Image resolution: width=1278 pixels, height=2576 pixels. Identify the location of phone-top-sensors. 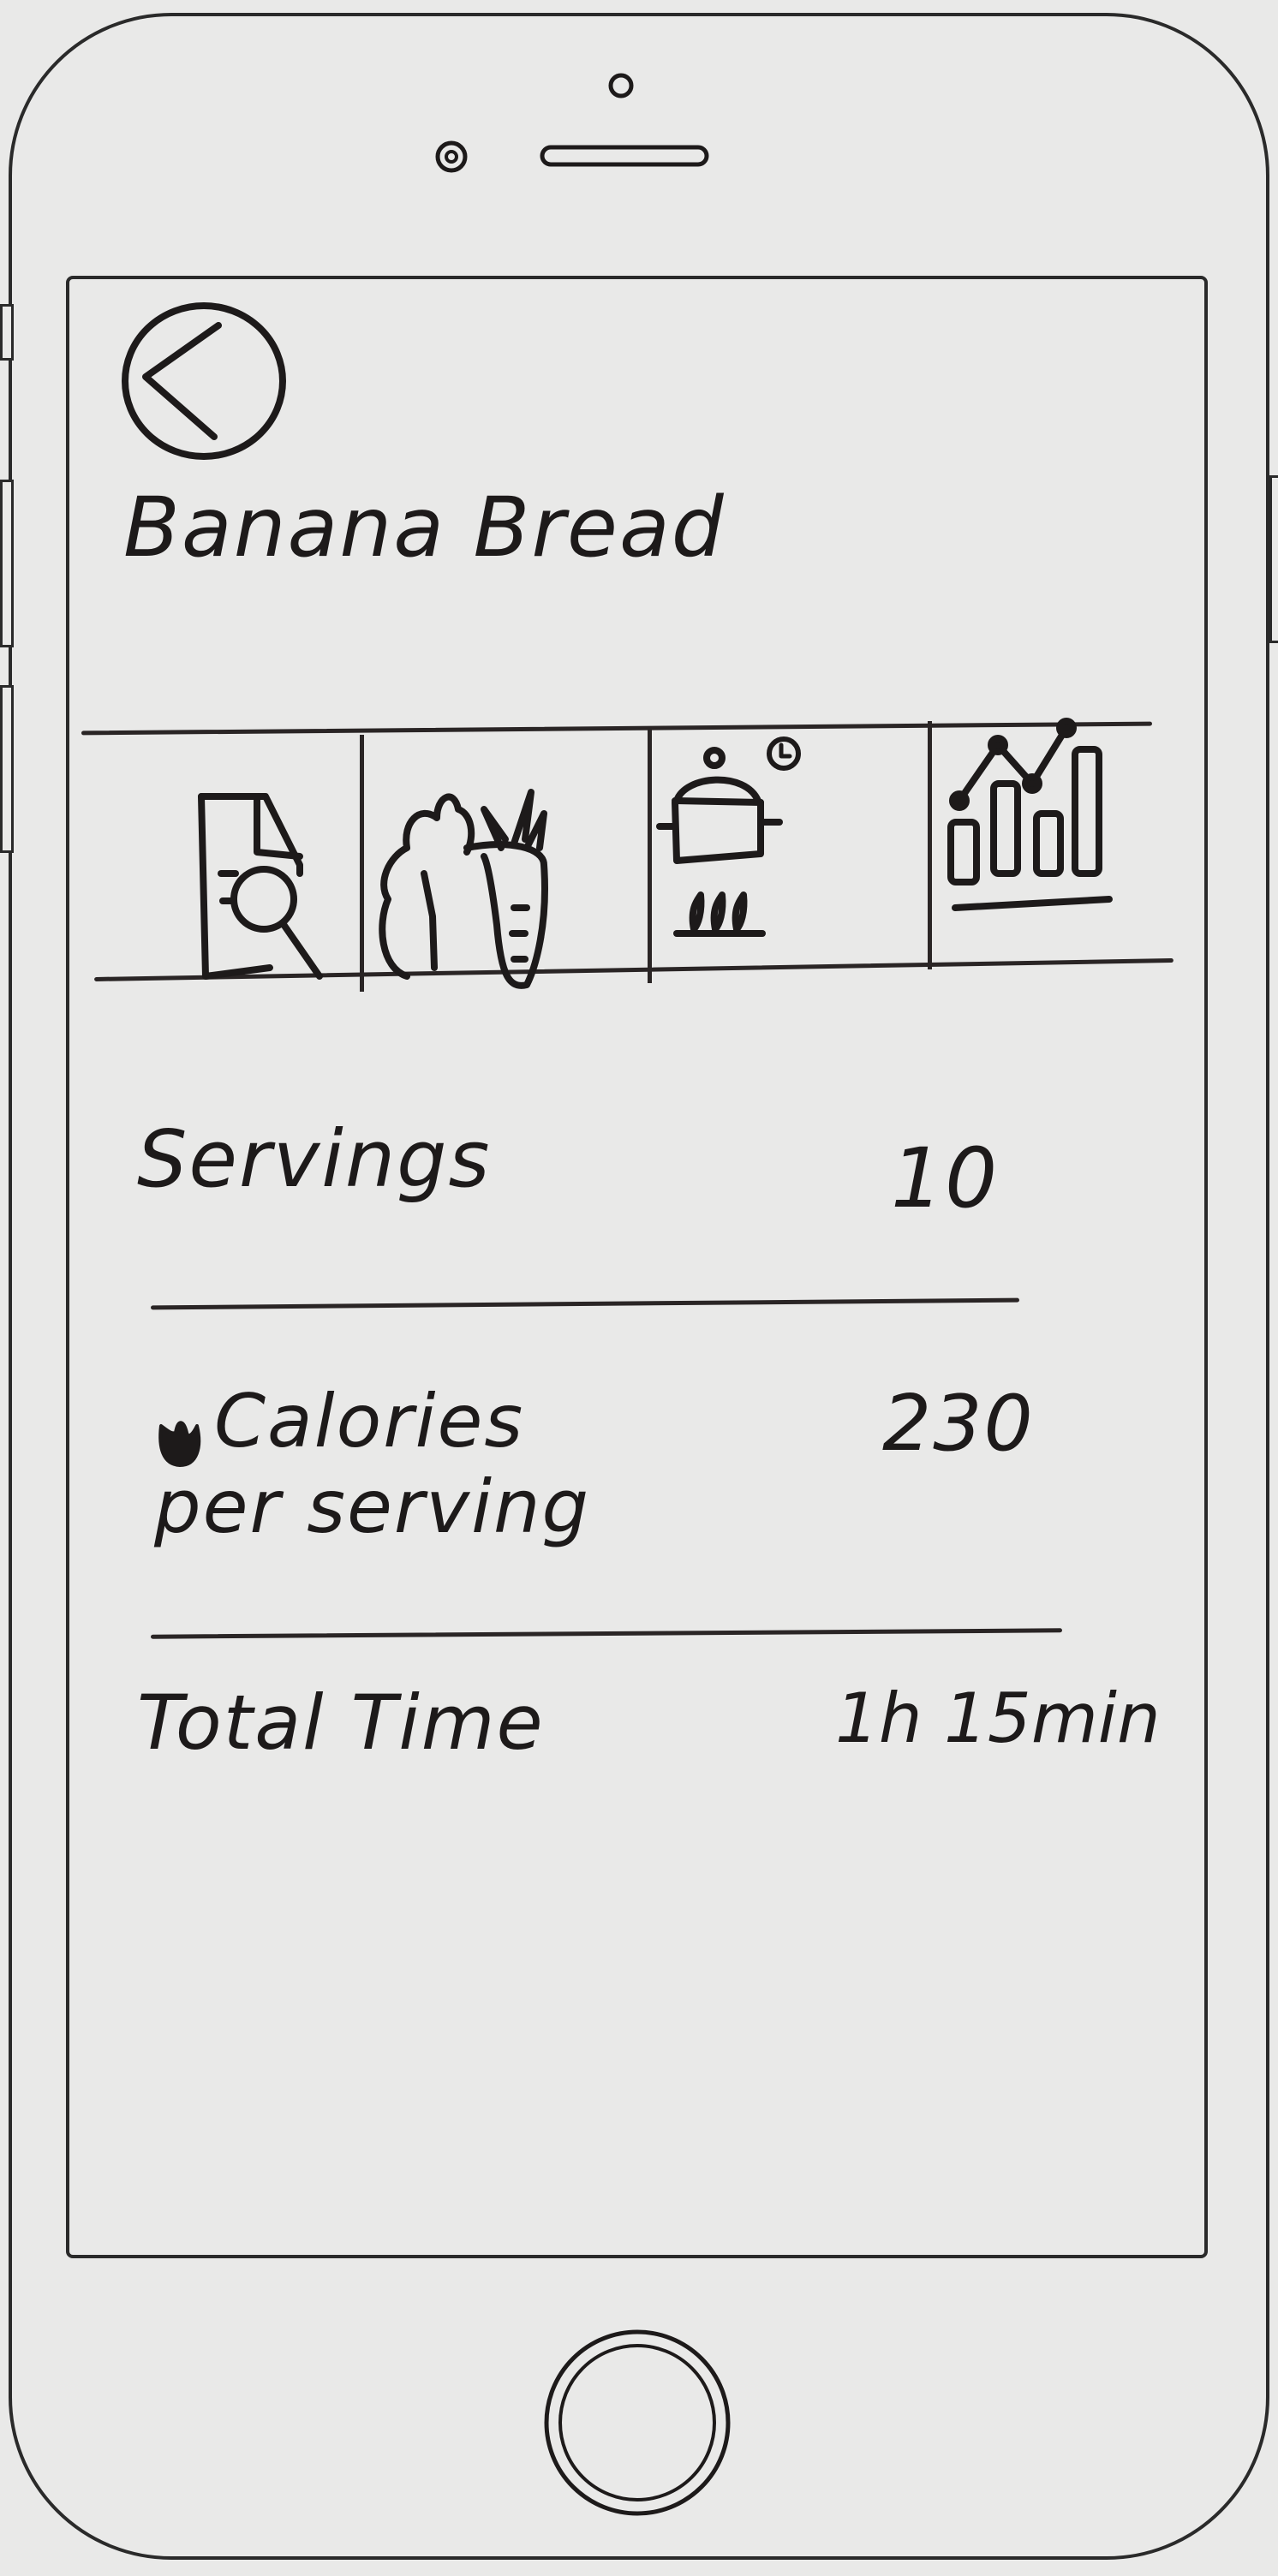
(572, 123).